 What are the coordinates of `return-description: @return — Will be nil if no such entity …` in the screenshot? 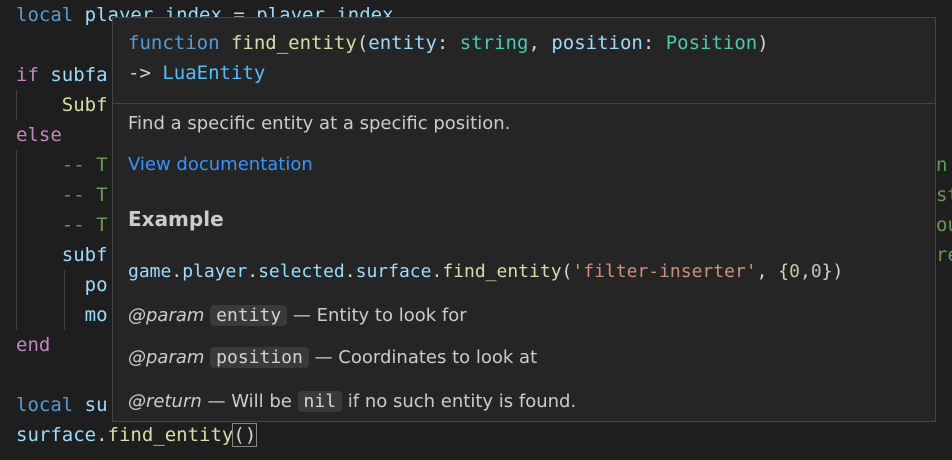 It's located at (352, 401).